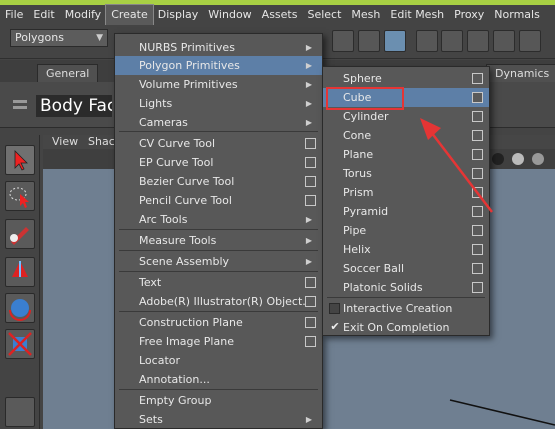 The height and width of the screenshot is (429, 555). I want to click on shelf-label: Body Face, so click(74, 106).